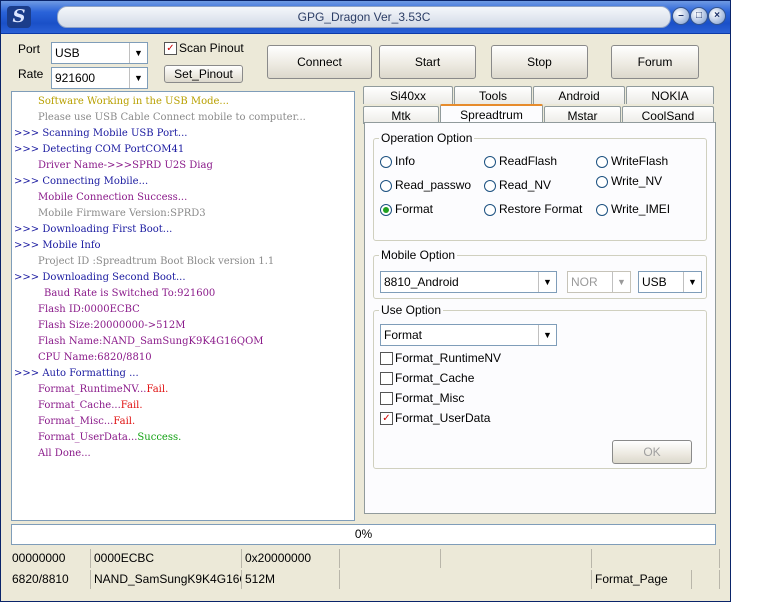 The width and height of the screenshot is (768, 614). What do you see at coordinates (490, 210) in the screenshot?
I see `radio-restore-format` at bounding box center [490, 210].